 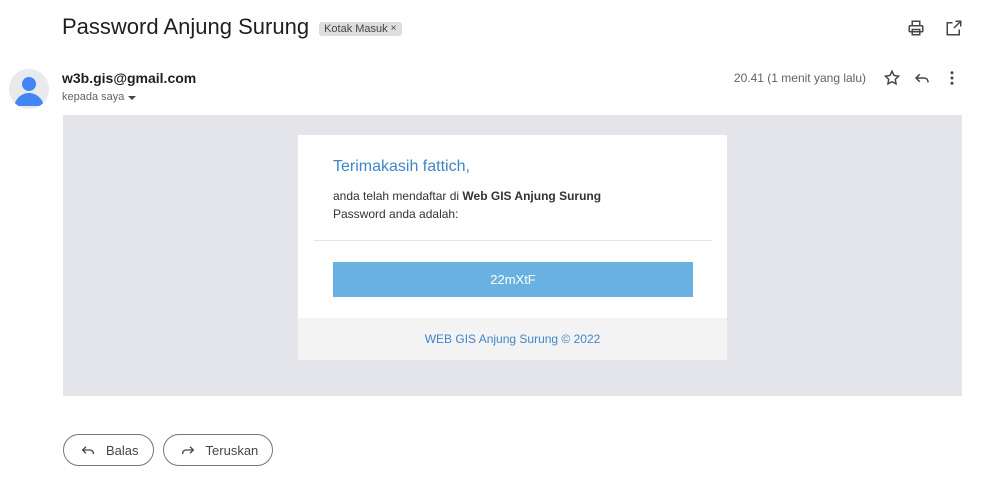 What do you see at coordinates (398, 196) in the screenshot?
I see `registration-text-prefix: anda telah mendaftar di` at bounding box center [398, 196].